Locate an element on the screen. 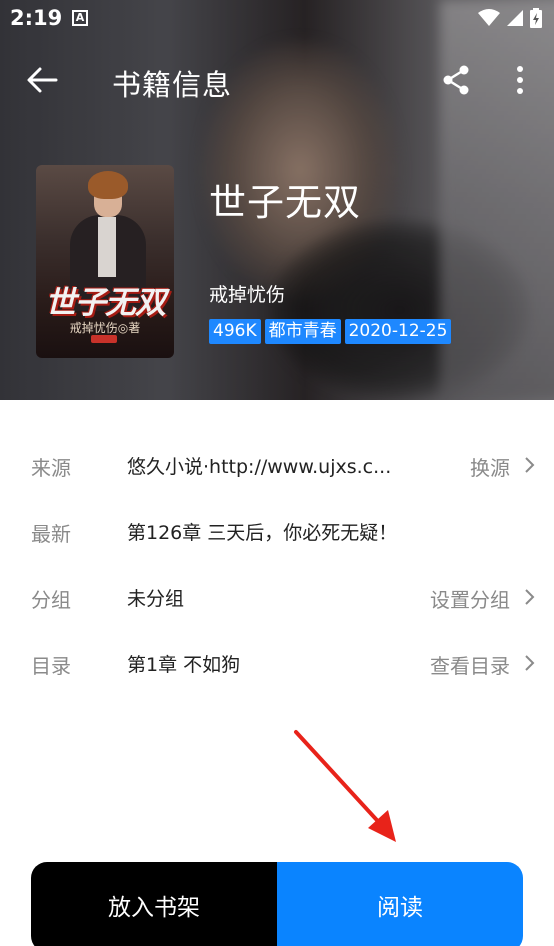 This screenshot has width=554, height=946. set-group-button: 设置分组 is located at coordinates (470, 598).